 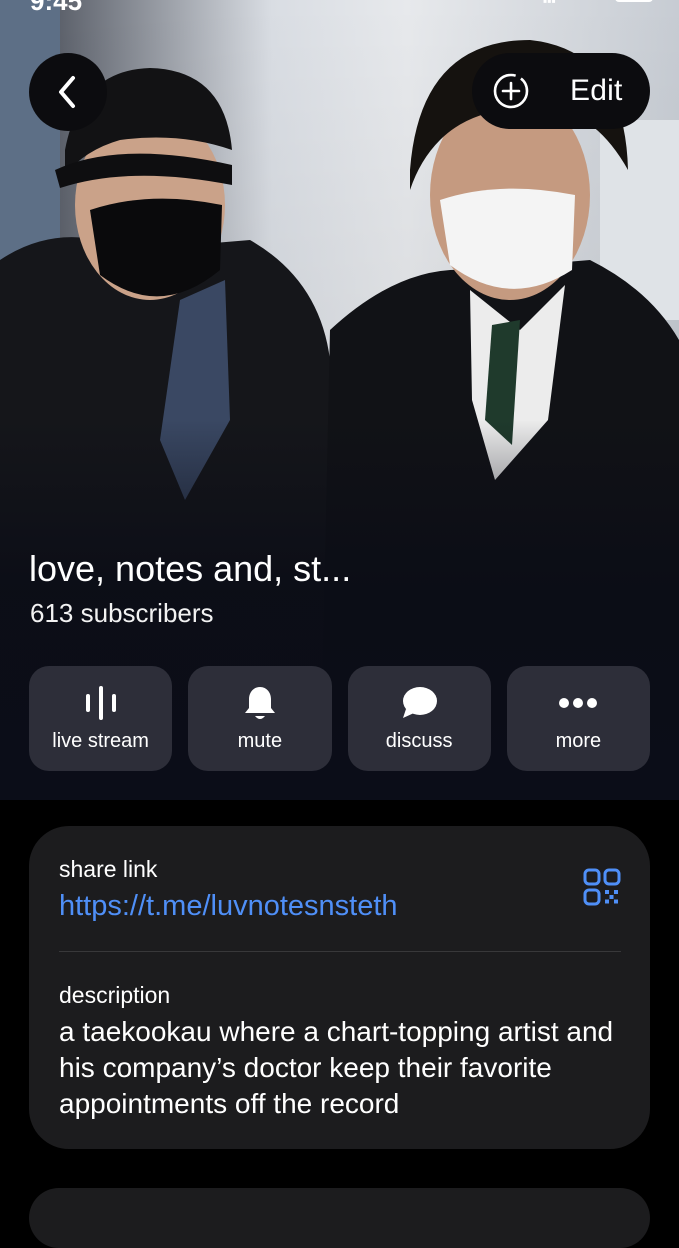 I want to click on chat-bubble-icon, so click(x=420, y=702).